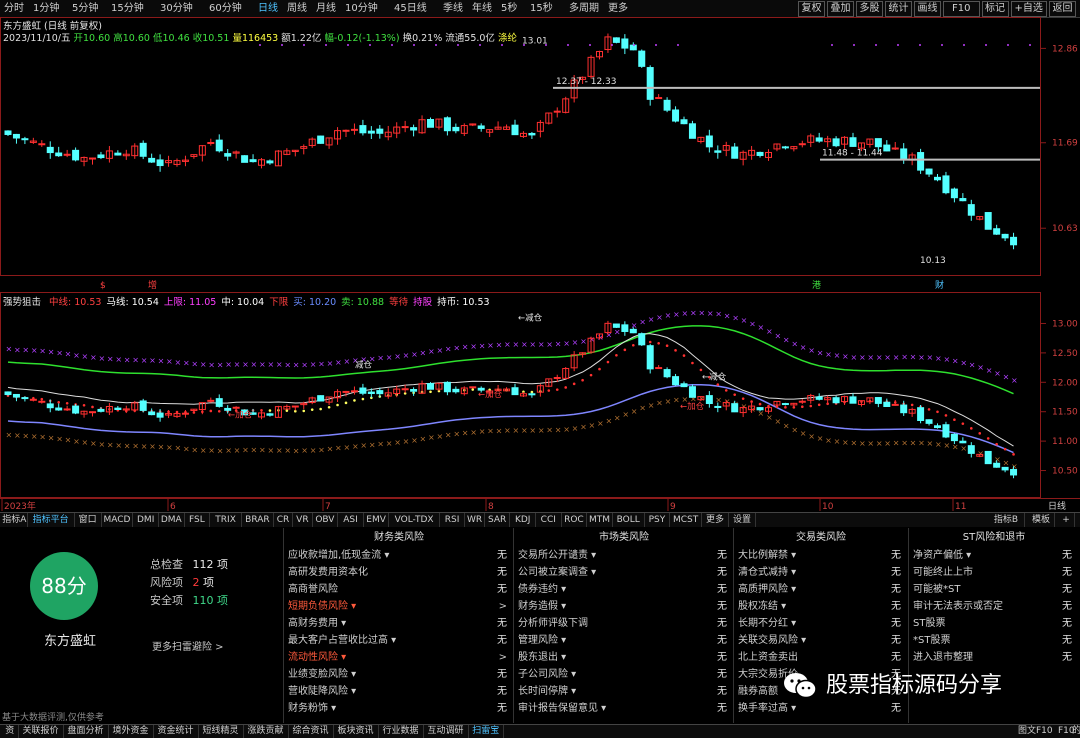  What do you see at coordinates (624, 674) in the screenshot?
I see `risk-item: 子公司风险 ▾ 无` at bounding box center [624, 674].